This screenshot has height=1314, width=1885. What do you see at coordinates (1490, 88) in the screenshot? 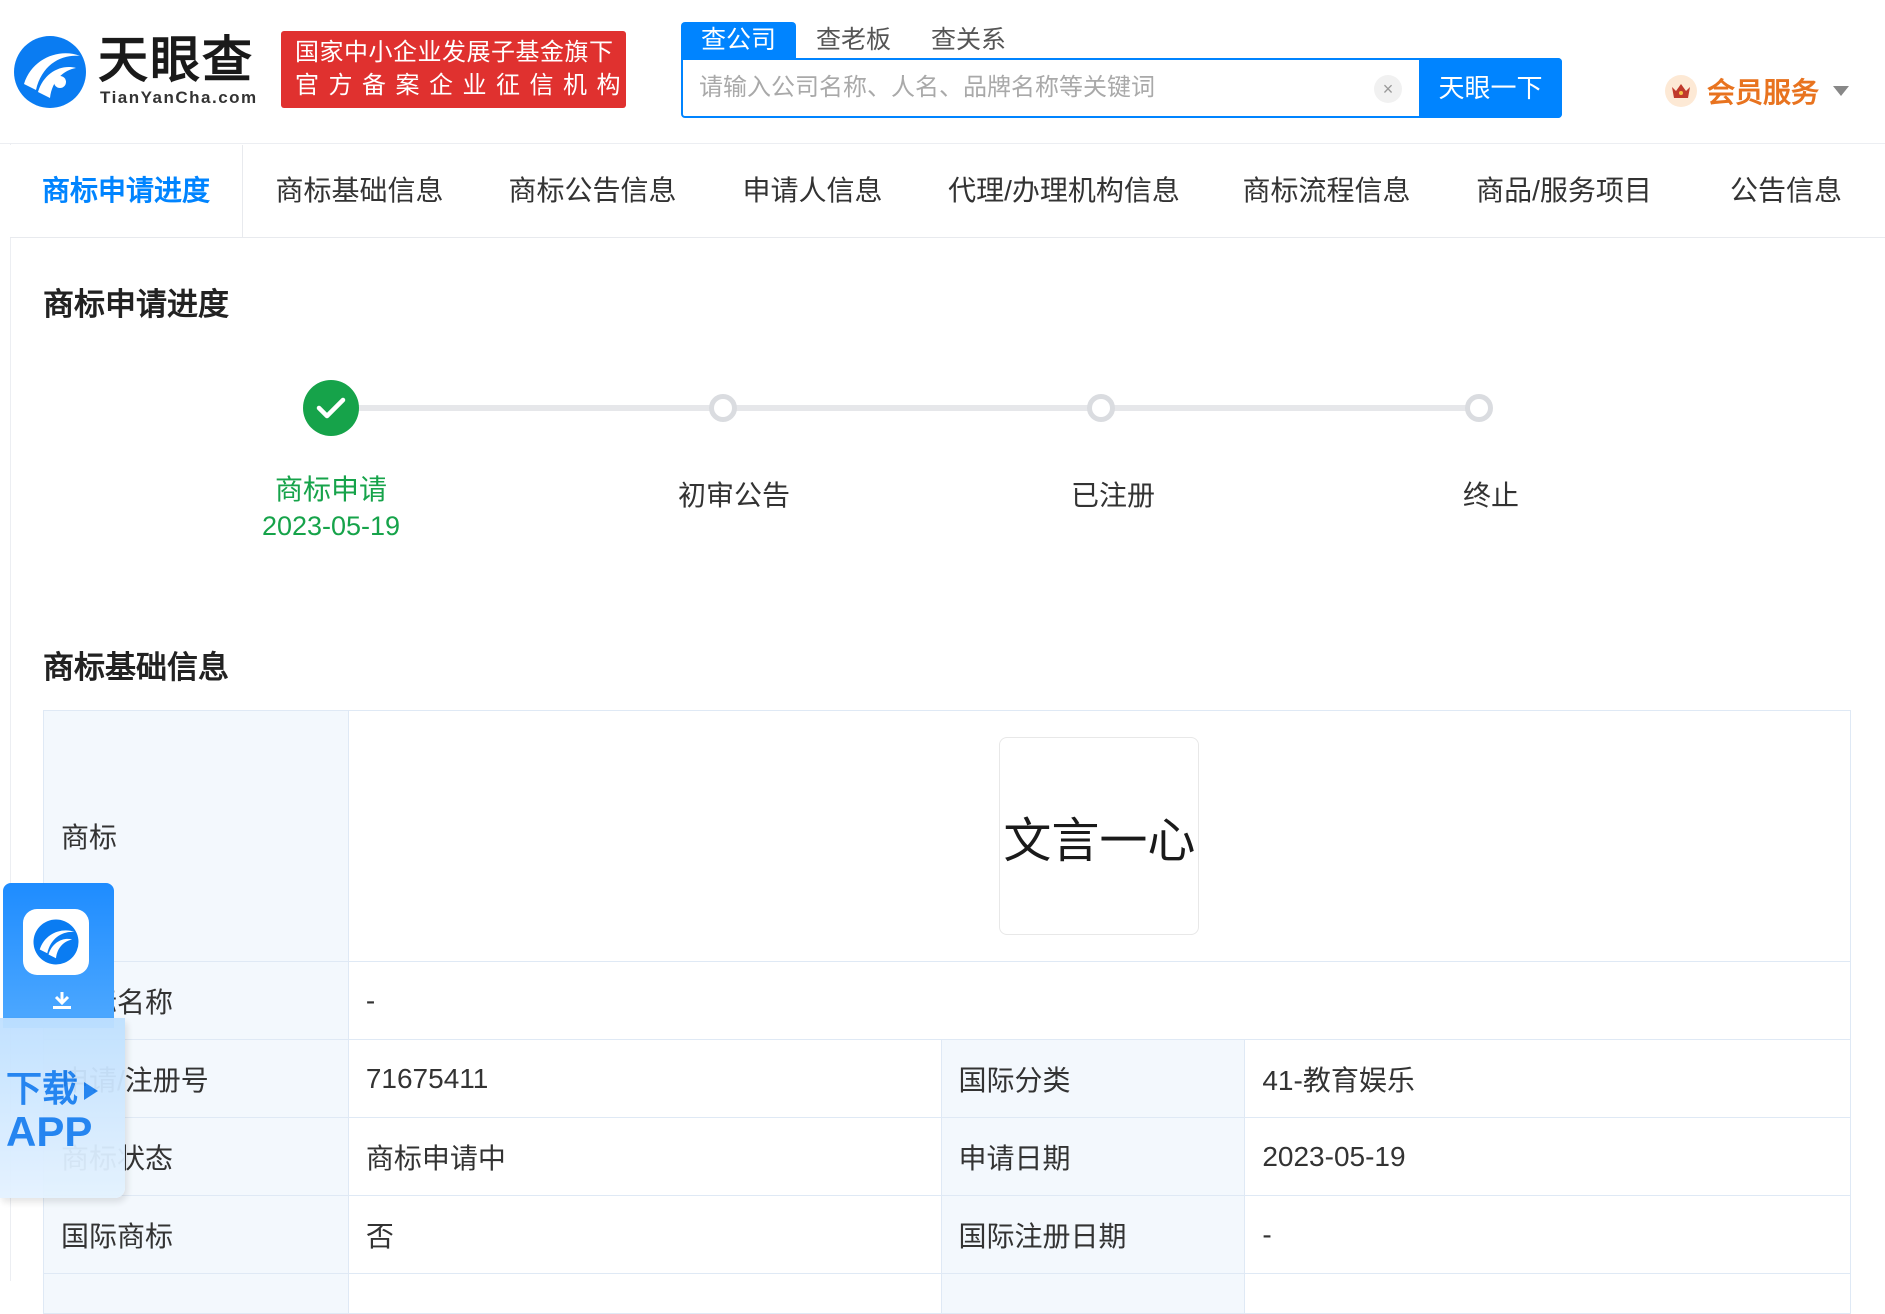
I see `search-button: 天眼一下` at bounding box center [1490, 88].